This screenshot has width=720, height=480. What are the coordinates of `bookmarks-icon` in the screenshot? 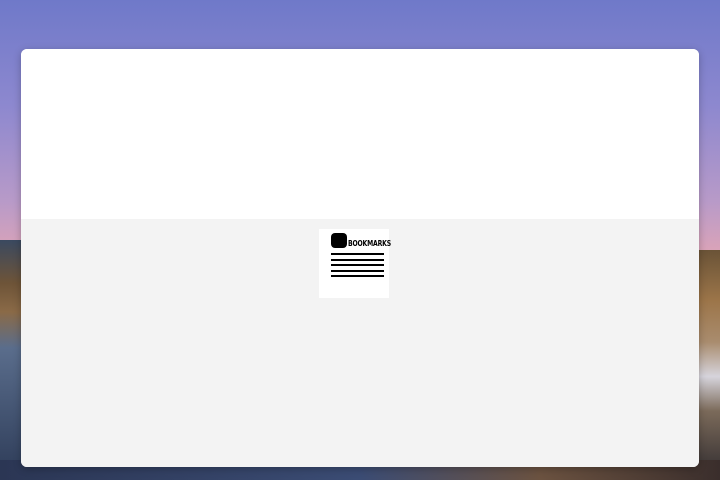 It's located at (339, 240).